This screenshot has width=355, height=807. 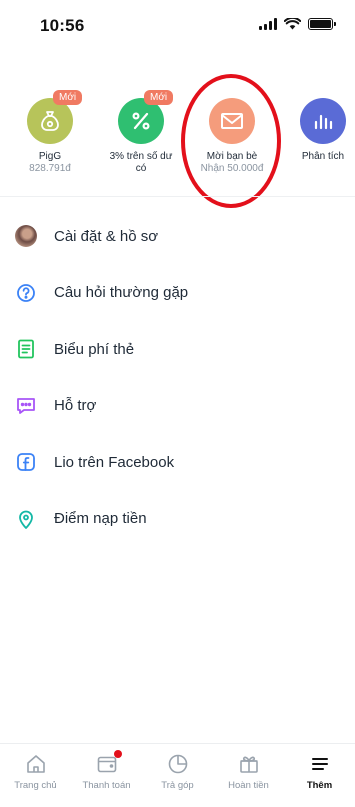 I want to click on tab-label: Hoàn tiền, so click(x=248, y=785).